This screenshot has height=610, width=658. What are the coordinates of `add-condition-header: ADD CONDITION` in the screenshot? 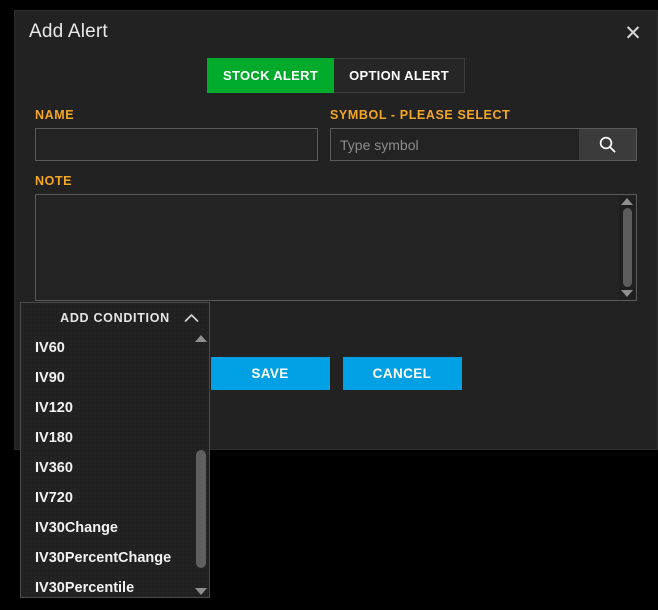 It's located at (115, 318).